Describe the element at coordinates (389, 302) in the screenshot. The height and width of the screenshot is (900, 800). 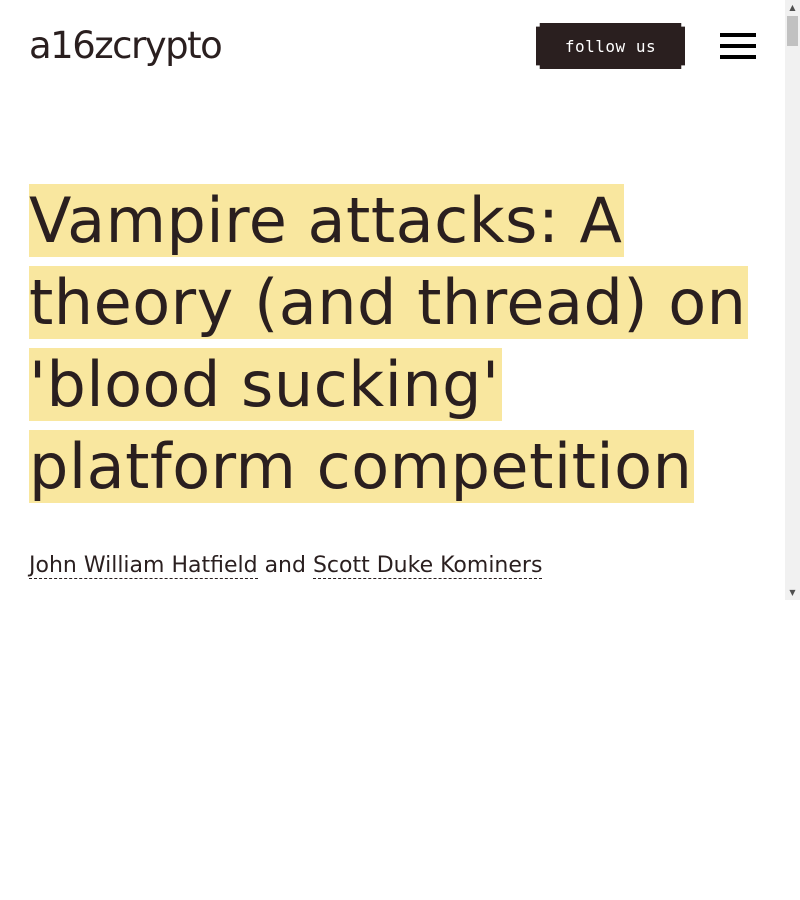
I see `title-line-2: theory (and thread) on` at that location.